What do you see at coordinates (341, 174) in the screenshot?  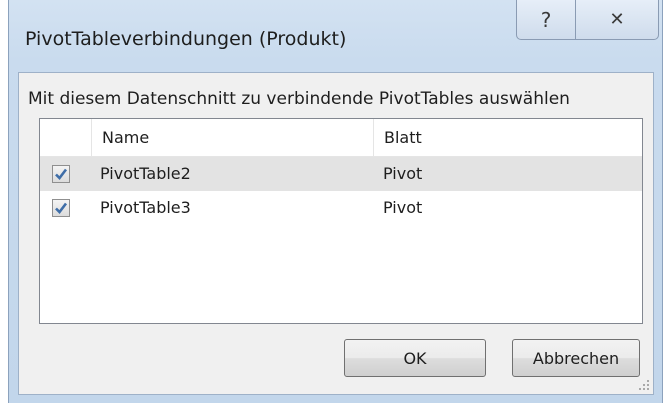 I see `list-row-pivottable2: PivotTable2 Pivot` at bounding box center [341, 174].